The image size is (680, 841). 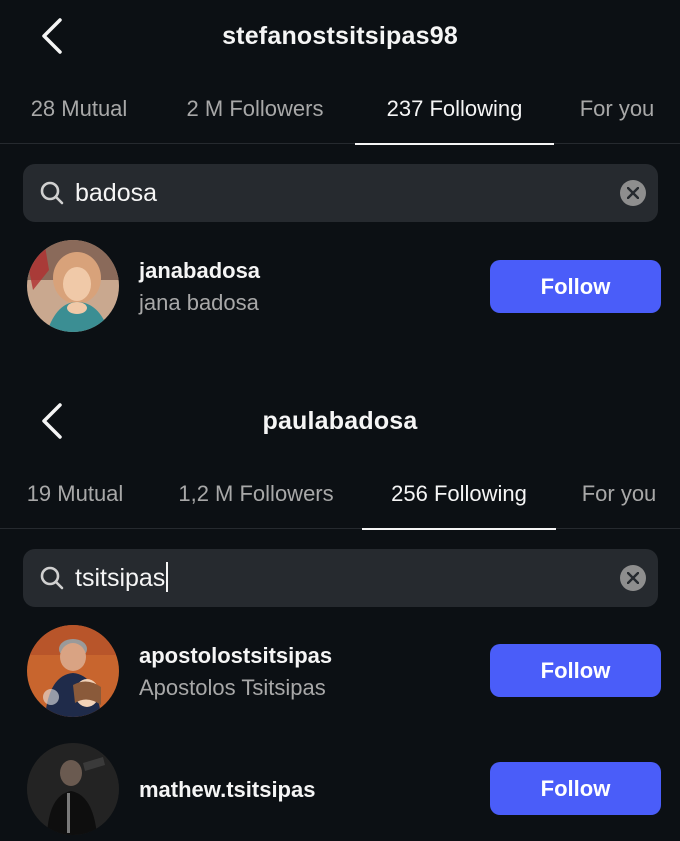 I want to click on search-input: tsitsipas, so click(x=122, y=578).